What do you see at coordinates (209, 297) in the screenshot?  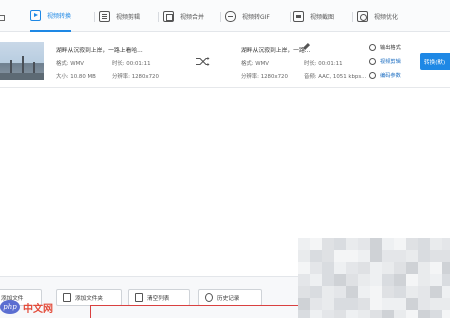 I see `clock-icon` at bounding box center [209, 297].